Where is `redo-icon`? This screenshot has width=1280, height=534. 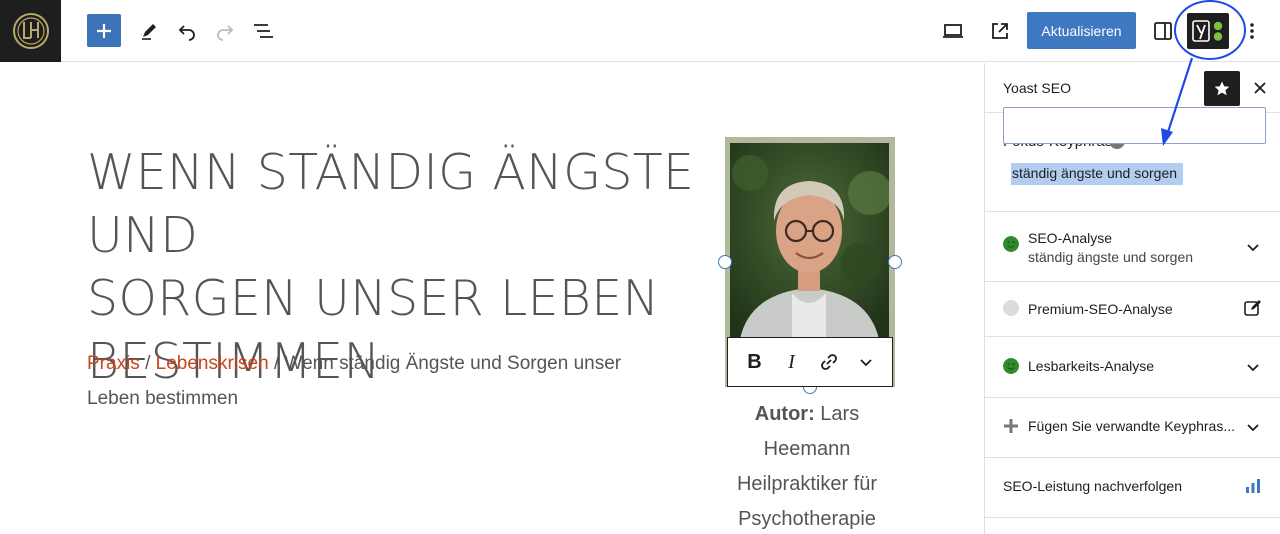 redo-icon is located at coordinates (225, 33).